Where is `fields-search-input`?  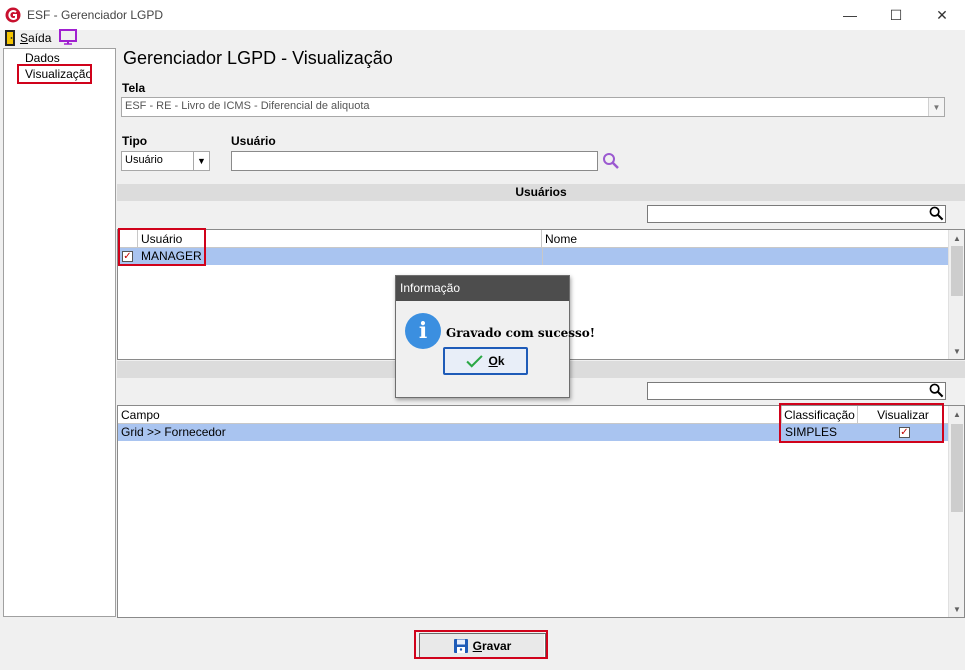 fields-search-input is located at coordinates (796, 391).